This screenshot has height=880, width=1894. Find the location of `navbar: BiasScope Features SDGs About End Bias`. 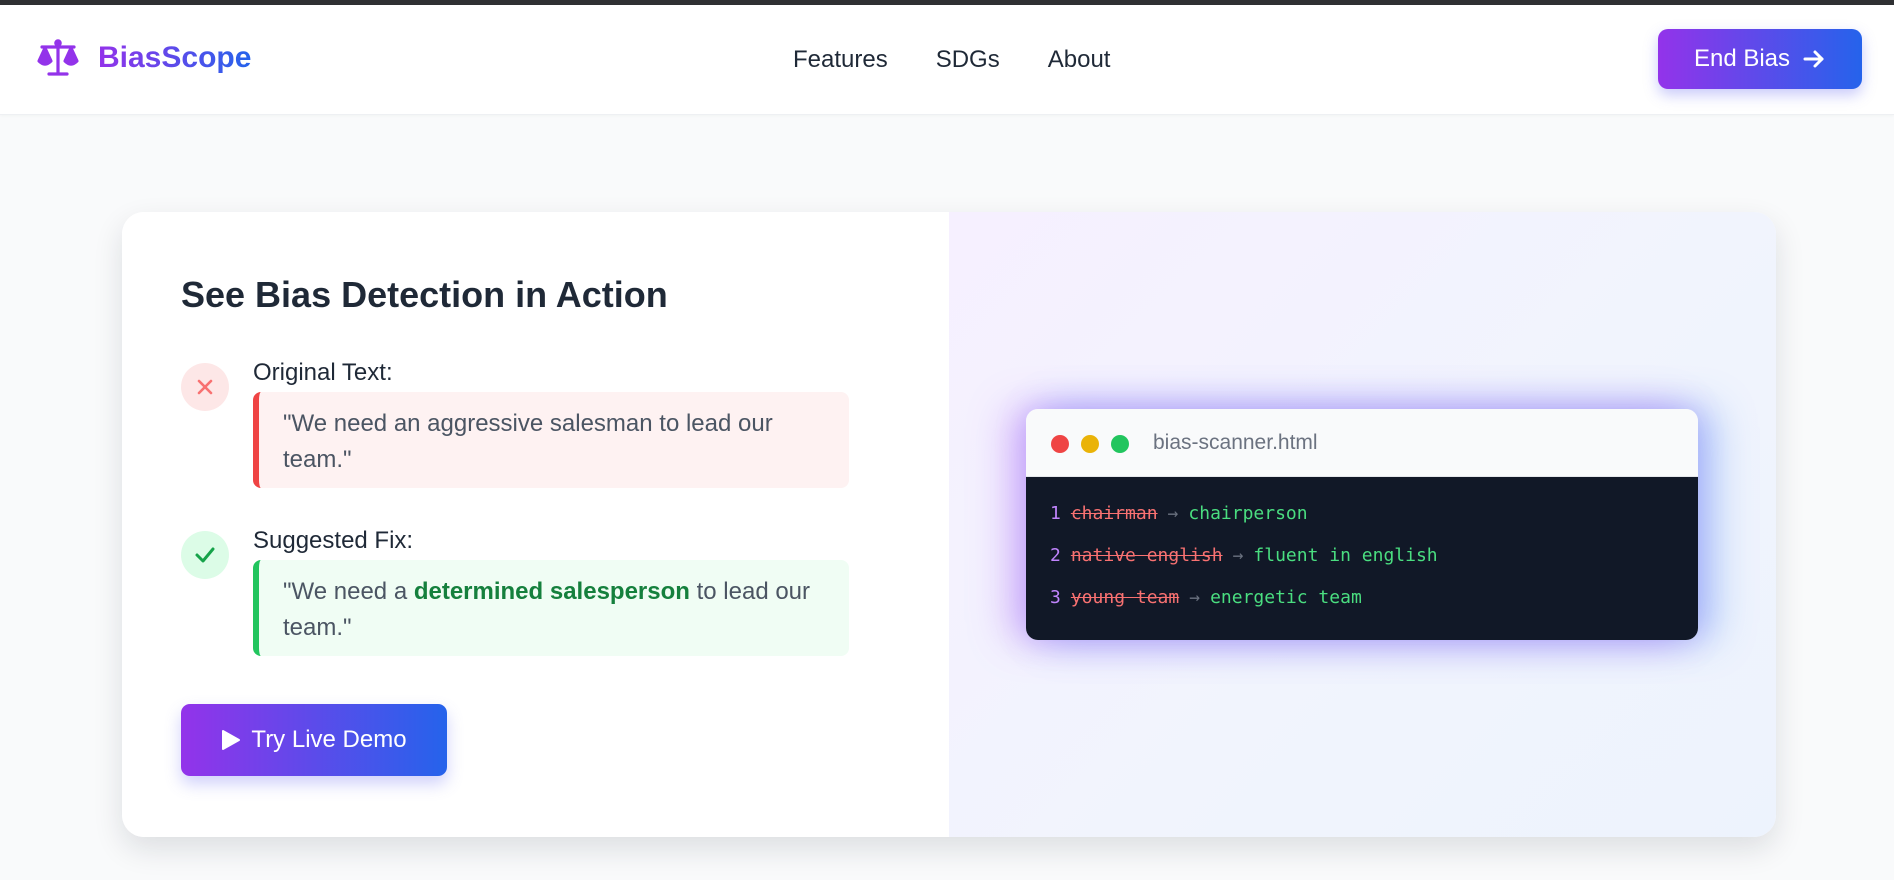

navbar: BiasScope Features SDGs About End Bias is located at coordinates (947, 60).